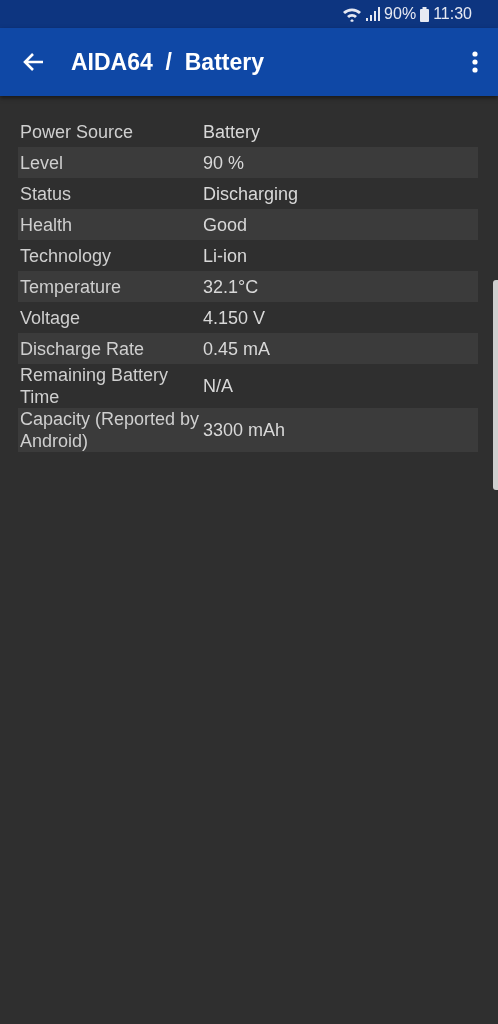  I want to click on property-value: 0.45 mA, so click(237, 348).